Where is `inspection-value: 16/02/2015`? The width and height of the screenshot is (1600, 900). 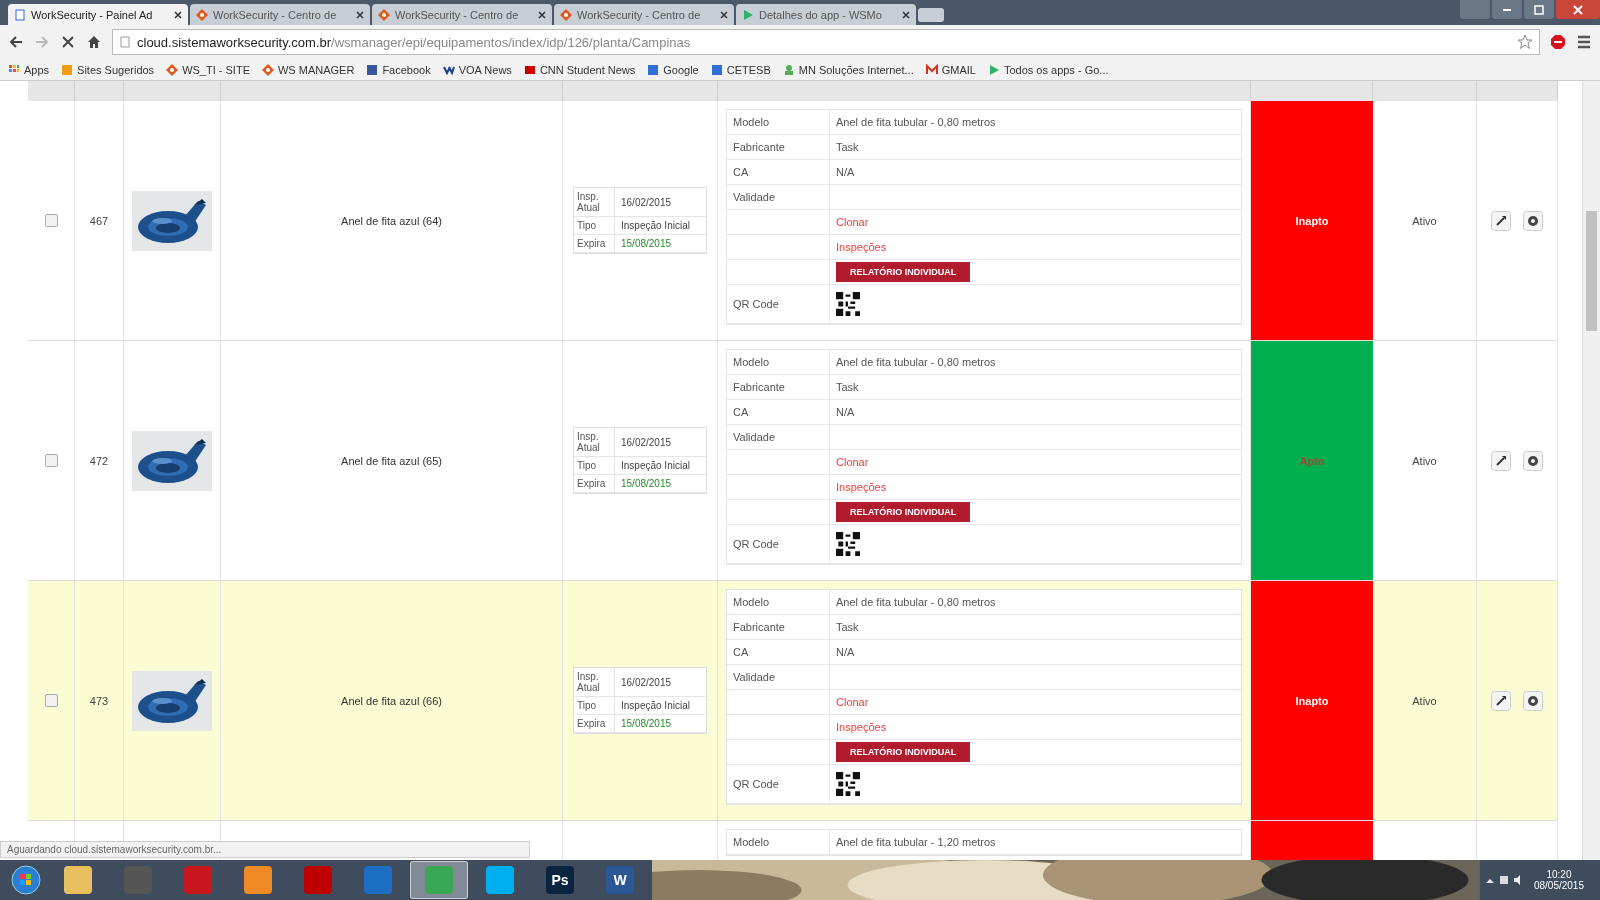
inspection-value: 16/02/2015 is located at coordinates (646, 682).